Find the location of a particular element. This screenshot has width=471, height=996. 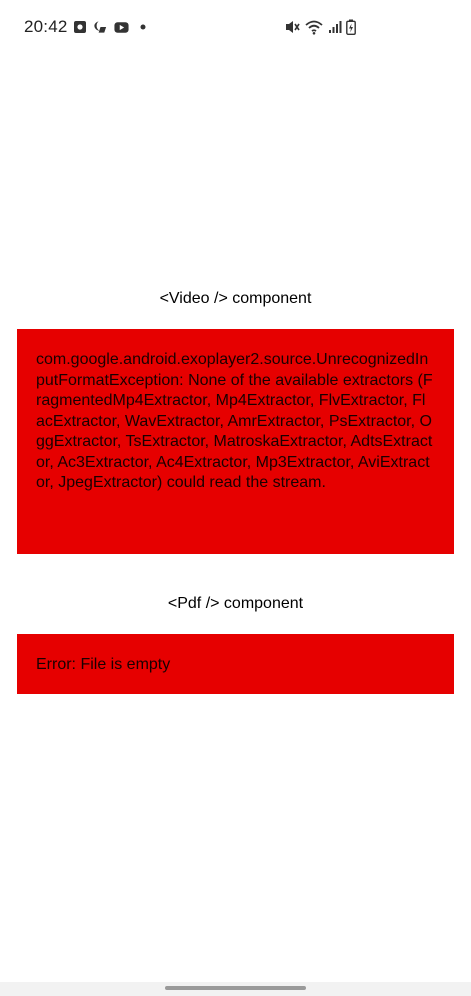

dot-icon is located at coordinates (142, 27).